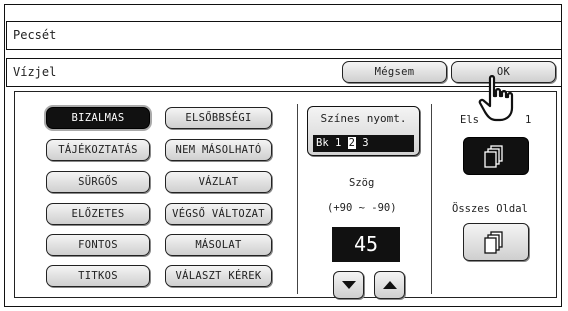 The width and height of the screenshot is (568, 311). I want to click on stamp-button-valaszt-kerek: VÁLASZT KÉREK, so click(218, 276).